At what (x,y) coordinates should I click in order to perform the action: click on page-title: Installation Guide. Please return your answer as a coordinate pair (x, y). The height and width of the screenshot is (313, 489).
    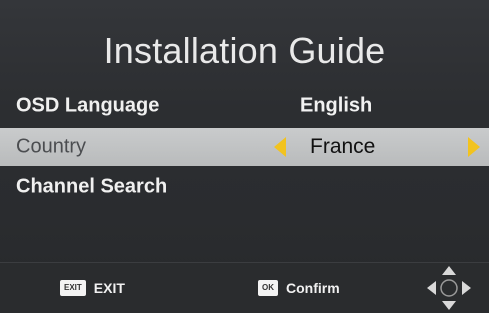
    Looking at the image, I should click on (244, 50).